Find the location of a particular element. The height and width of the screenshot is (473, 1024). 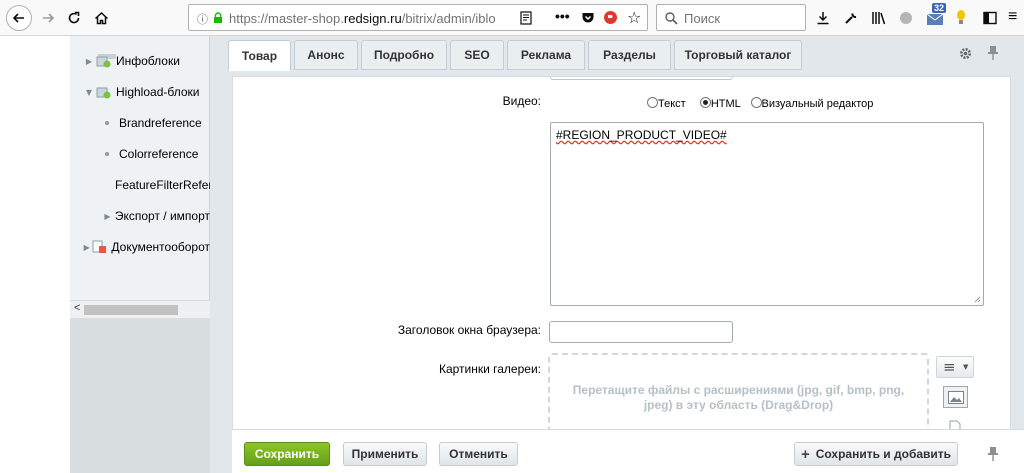

add-image-button is located at coordinates (955, 397).